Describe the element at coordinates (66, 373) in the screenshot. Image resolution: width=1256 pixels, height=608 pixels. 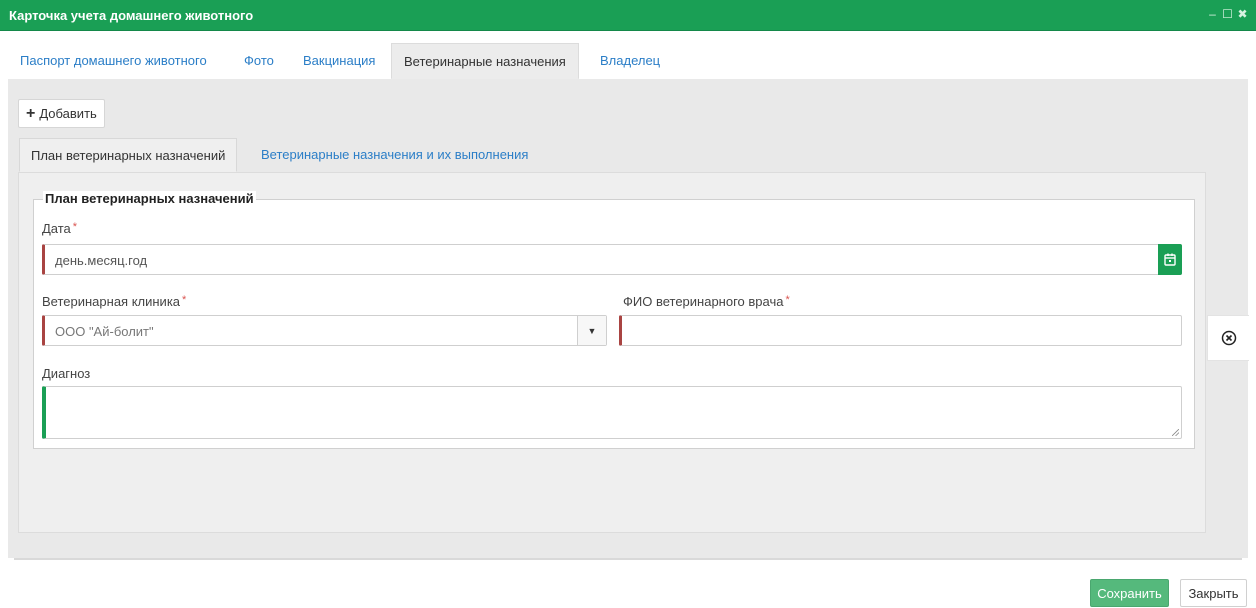
I see `diagnosis-label: Диагноз` at that location.